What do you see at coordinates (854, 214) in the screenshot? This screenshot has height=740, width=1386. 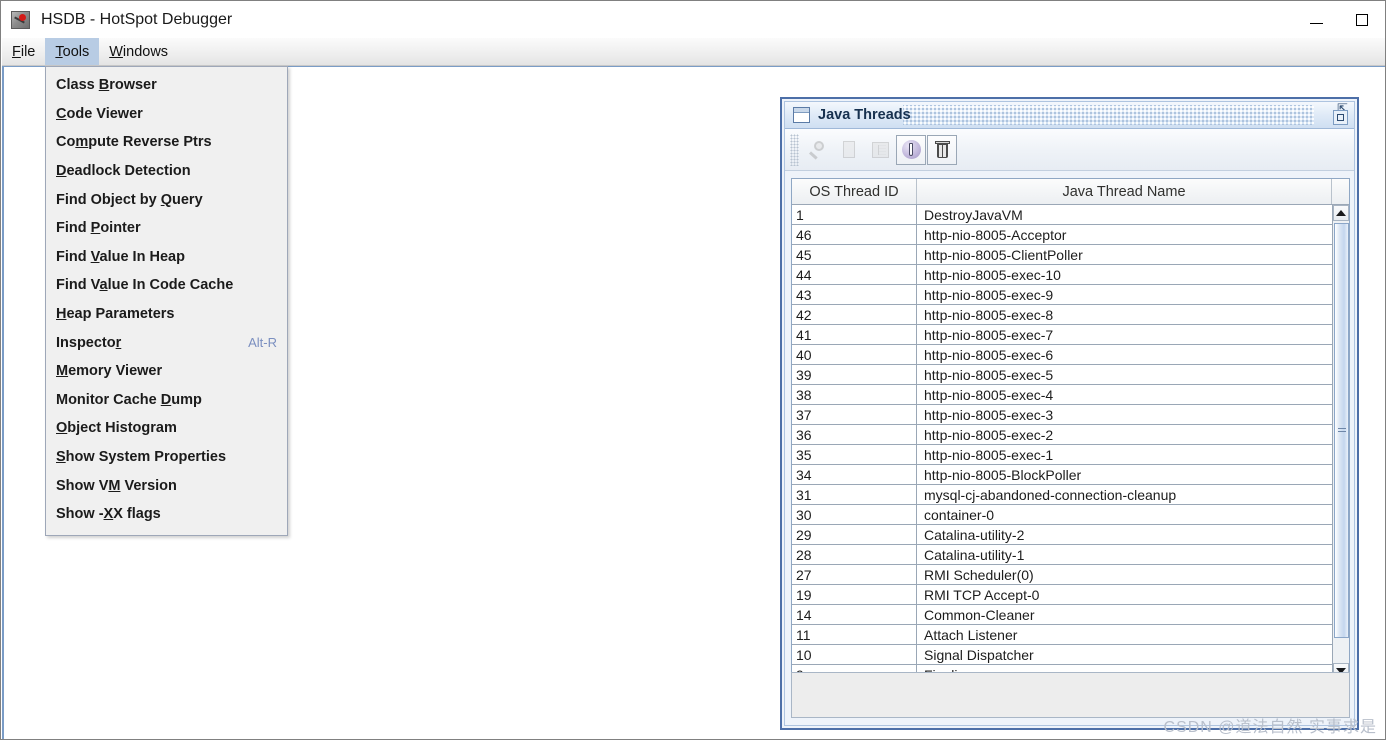 I see `cell-os-thread-id: 1` at bounding box center [854, 214].